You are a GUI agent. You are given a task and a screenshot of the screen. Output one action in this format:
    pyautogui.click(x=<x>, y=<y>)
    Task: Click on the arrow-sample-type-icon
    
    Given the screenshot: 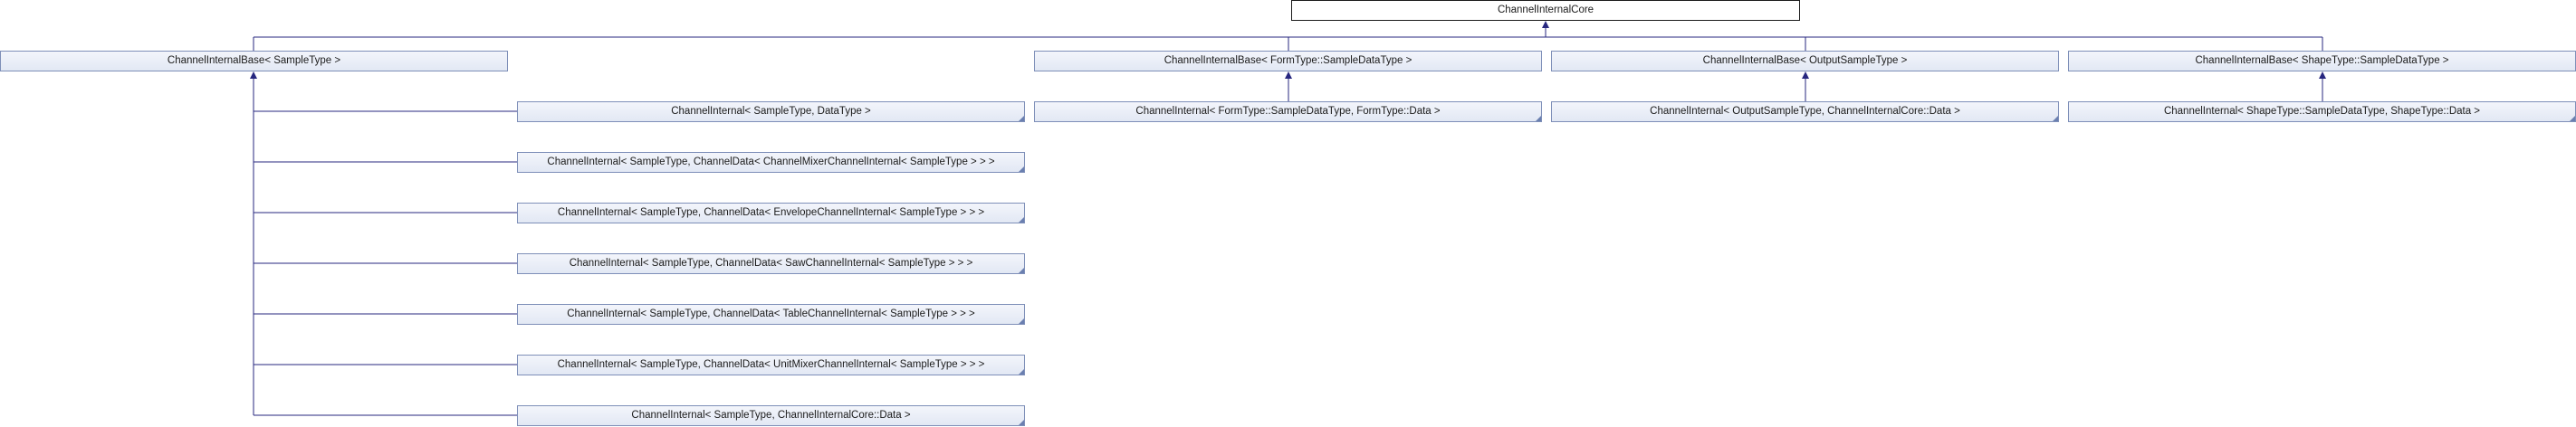 What is the action you would take?
    pyautogui.click(x=253, y=75)
    